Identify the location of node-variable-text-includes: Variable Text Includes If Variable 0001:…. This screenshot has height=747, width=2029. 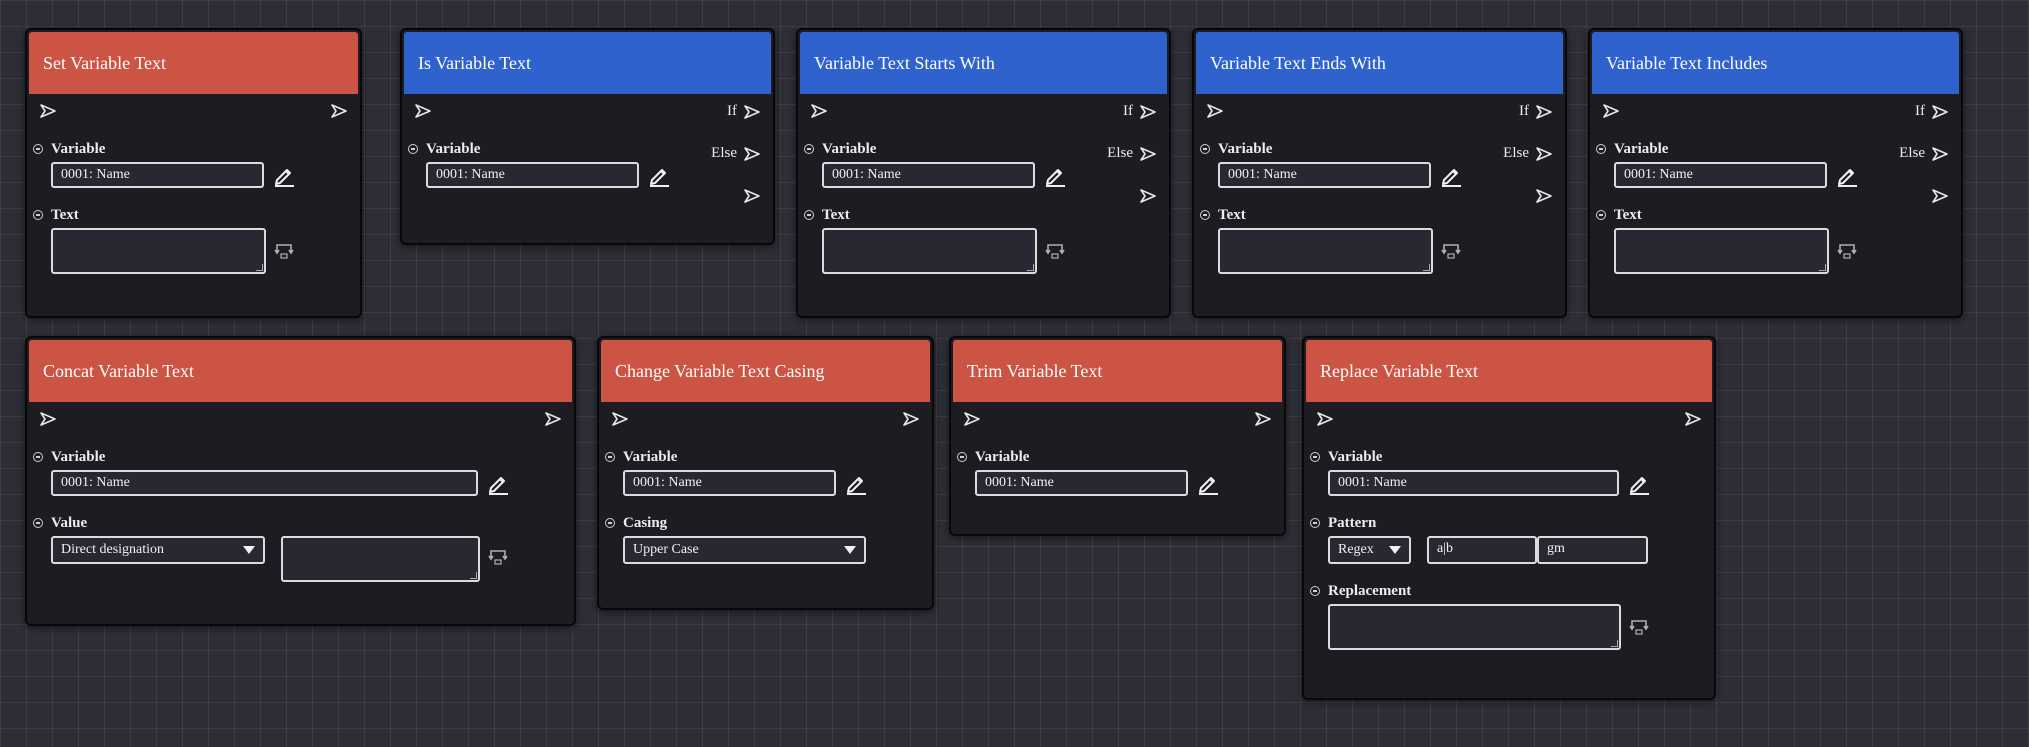
(1775, 173).